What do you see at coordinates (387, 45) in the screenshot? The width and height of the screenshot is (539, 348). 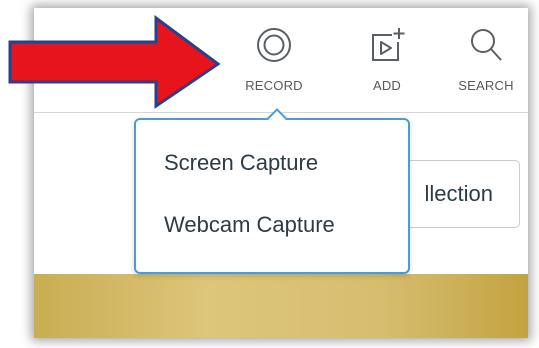 I see `add-media-icon` at bounding box center [387, 45].